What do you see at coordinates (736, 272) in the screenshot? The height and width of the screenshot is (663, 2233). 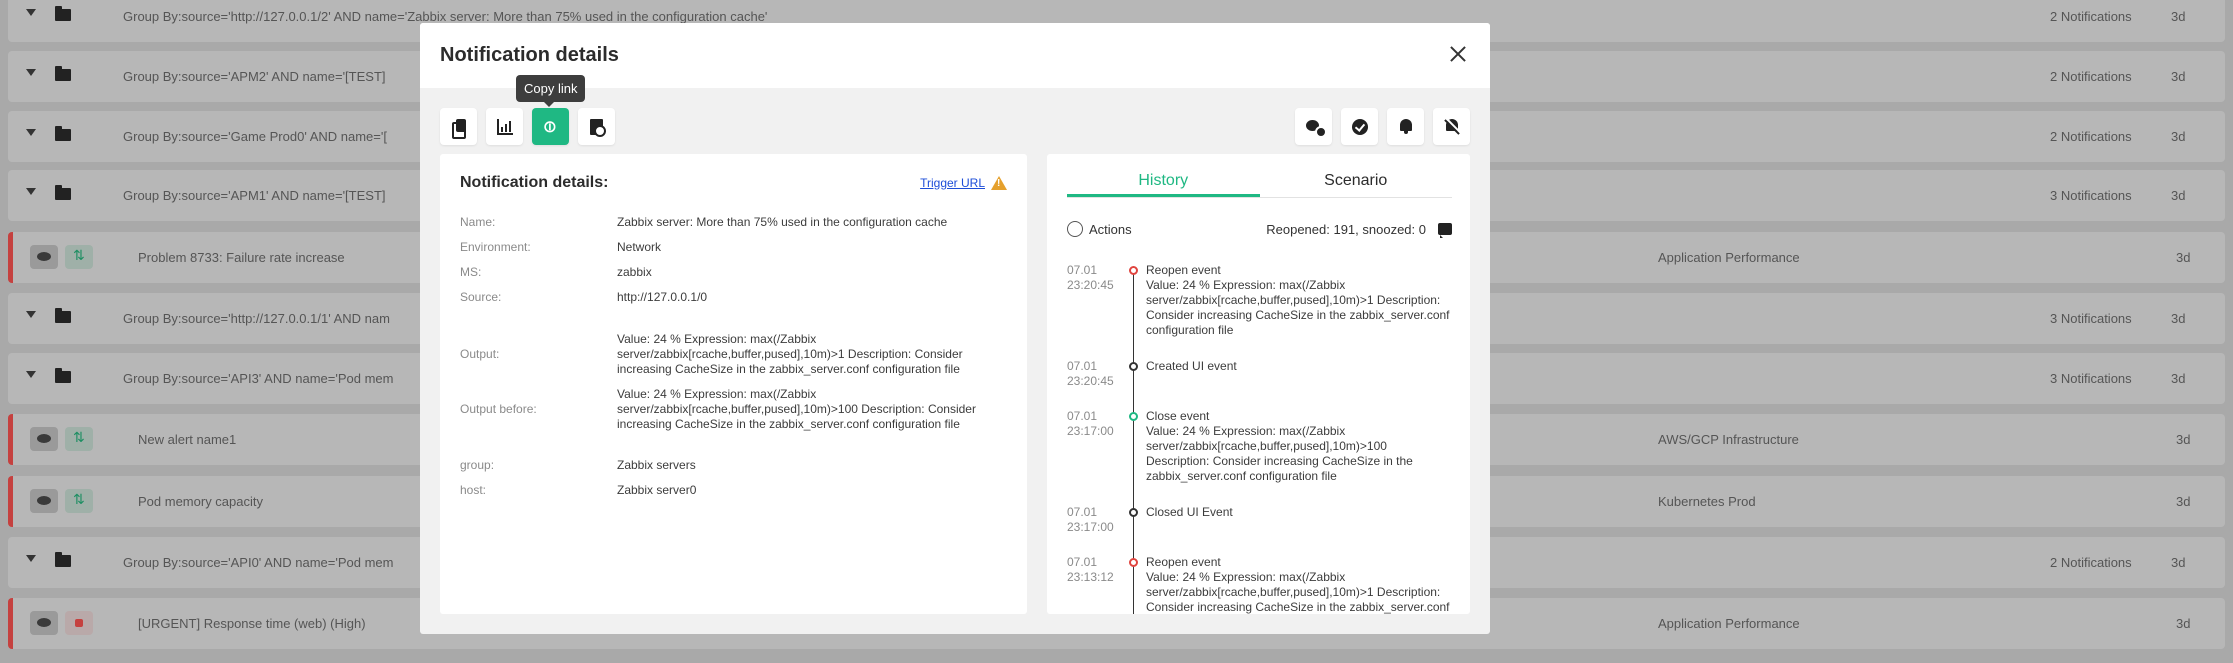 I see `field-ms: MS: zabbix` at bounding box center [736, 272].